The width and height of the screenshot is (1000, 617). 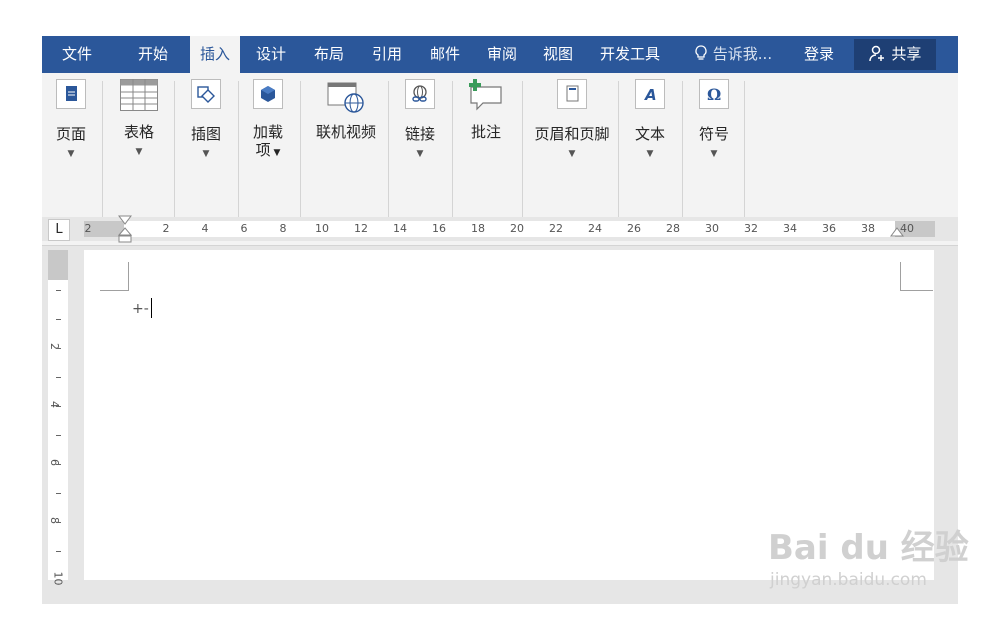 What do you see at coordinates (268, 94) in the screenshot?
I see `cube-icon` at bounding box center [268, 94].